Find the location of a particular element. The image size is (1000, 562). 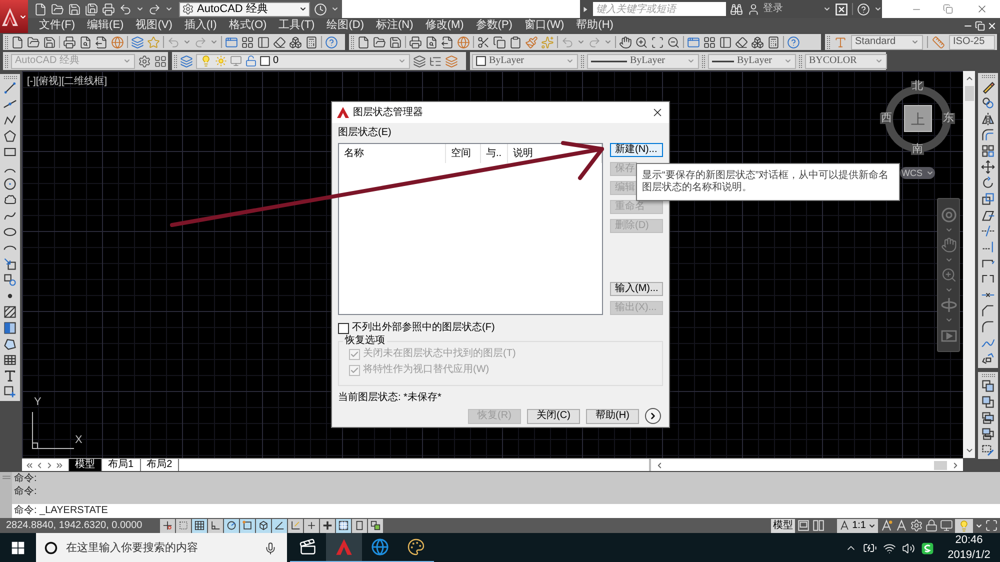

clock-date: 2019/1/2 is located at coordinates (969, 555).